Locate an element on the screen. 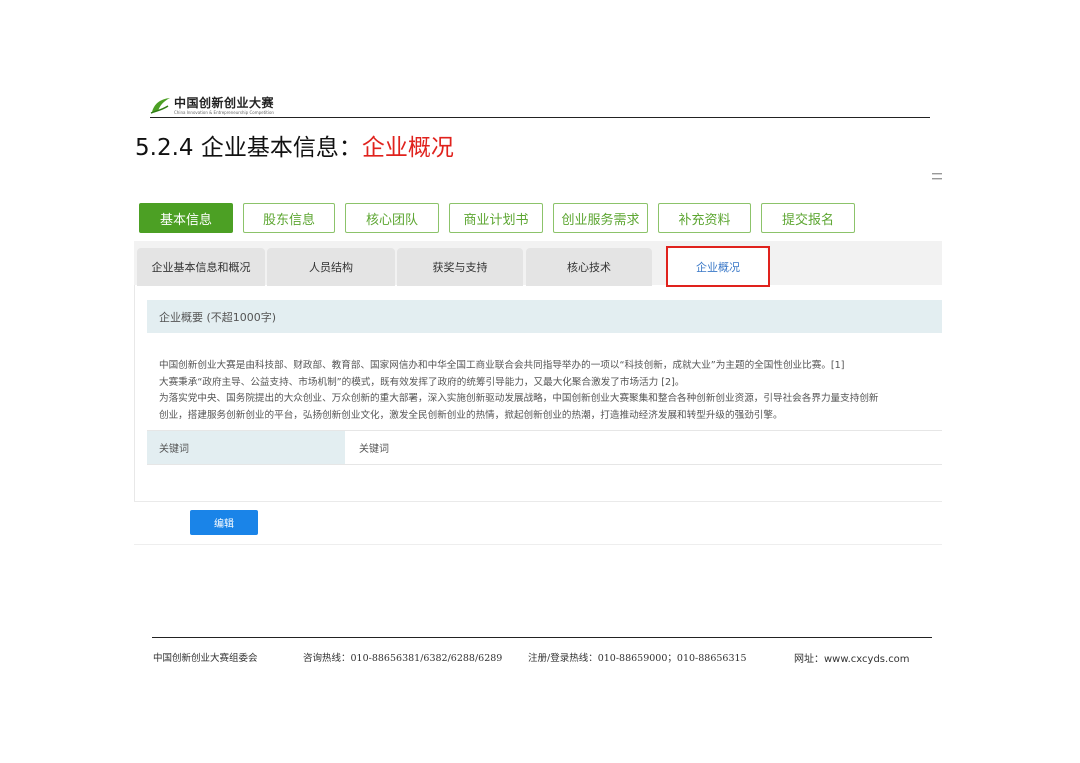 The image size is (1080, 763). tab-shareholder-info: 股东信息 is located at coordinates (289, 218).